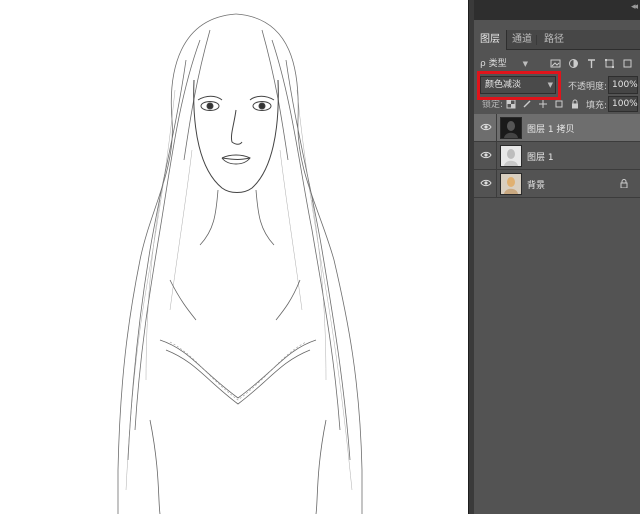 This screenshot has width=640, height=514. Describe the element at coordinates (536, 186) in the screenshot. I see `layer-name: 背景` at that location.